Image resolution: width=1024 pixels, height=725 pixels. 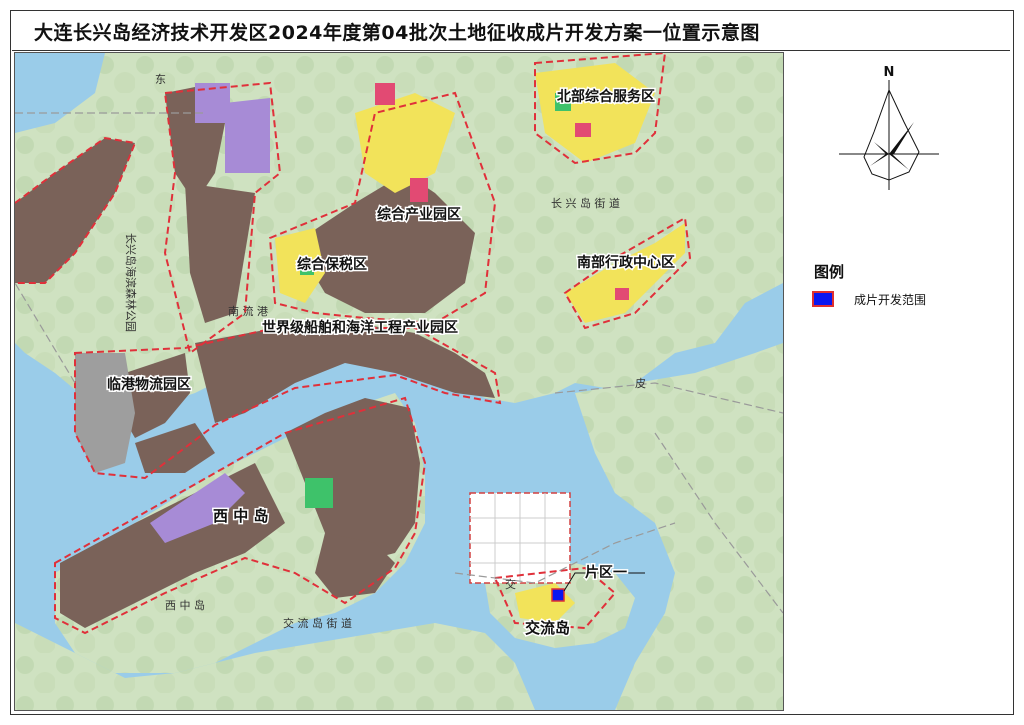 I want to click on label-jiao: 交, so click(x=510, y=584).